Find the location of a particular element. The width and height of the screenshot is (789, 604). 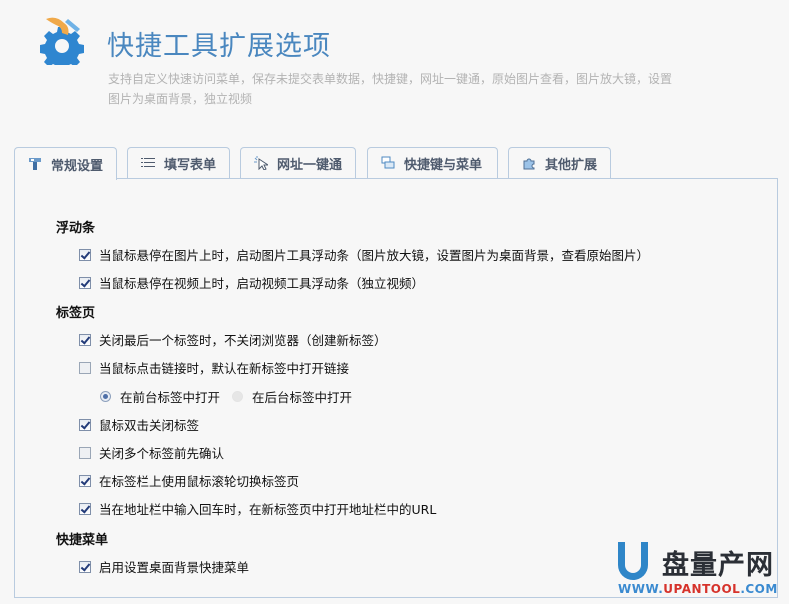

watermark-text: 盘量产网 is located at coordinates (718, 565).